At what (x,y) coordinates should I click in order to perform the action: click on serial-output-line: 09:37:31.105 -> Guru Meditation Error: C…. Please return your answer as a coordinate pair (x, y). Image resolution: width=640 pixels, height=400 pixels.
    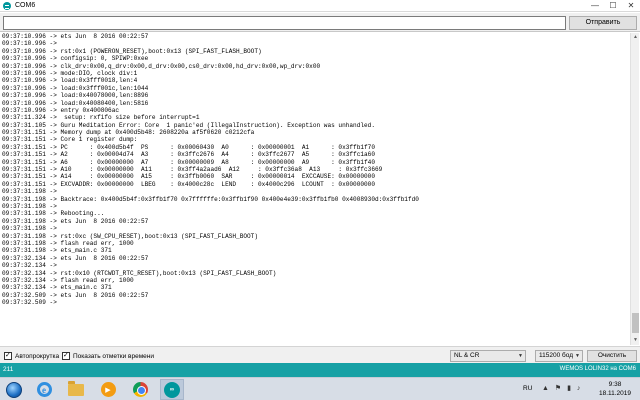
    Looking at the image, I should click on (188, 125).